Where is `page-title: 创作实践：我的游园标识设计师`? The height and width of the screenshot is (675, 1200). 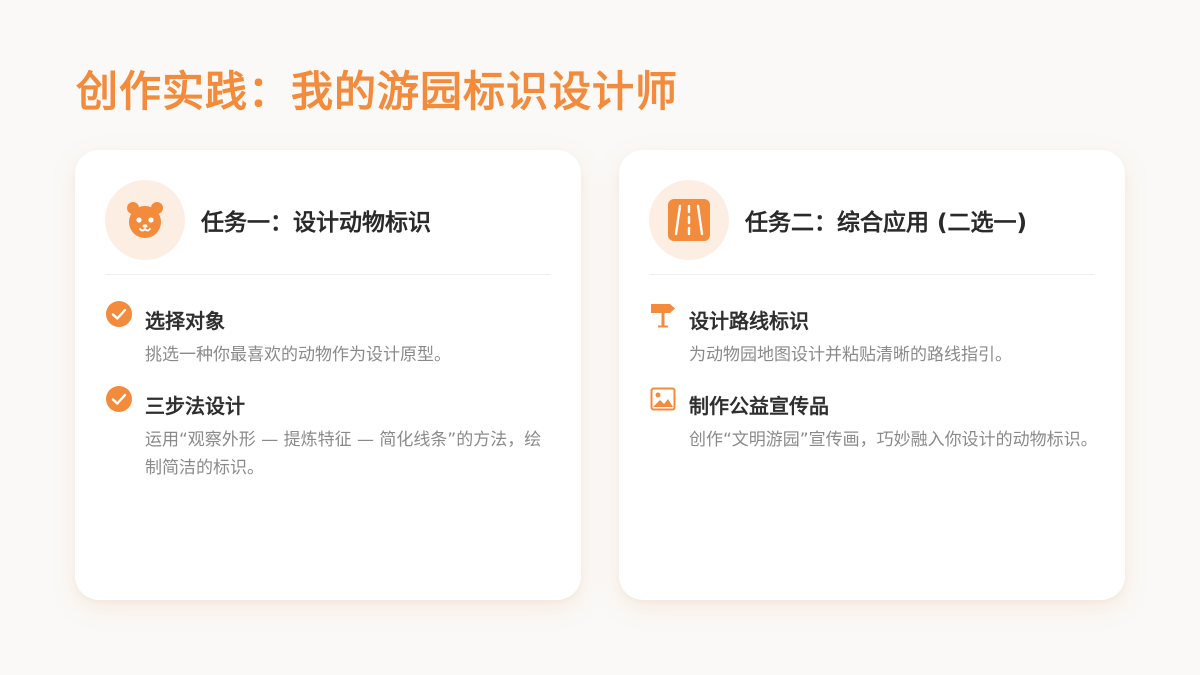
page-title: 创作实践：我的游园标识设计师 is located at coordinates (377, 91).